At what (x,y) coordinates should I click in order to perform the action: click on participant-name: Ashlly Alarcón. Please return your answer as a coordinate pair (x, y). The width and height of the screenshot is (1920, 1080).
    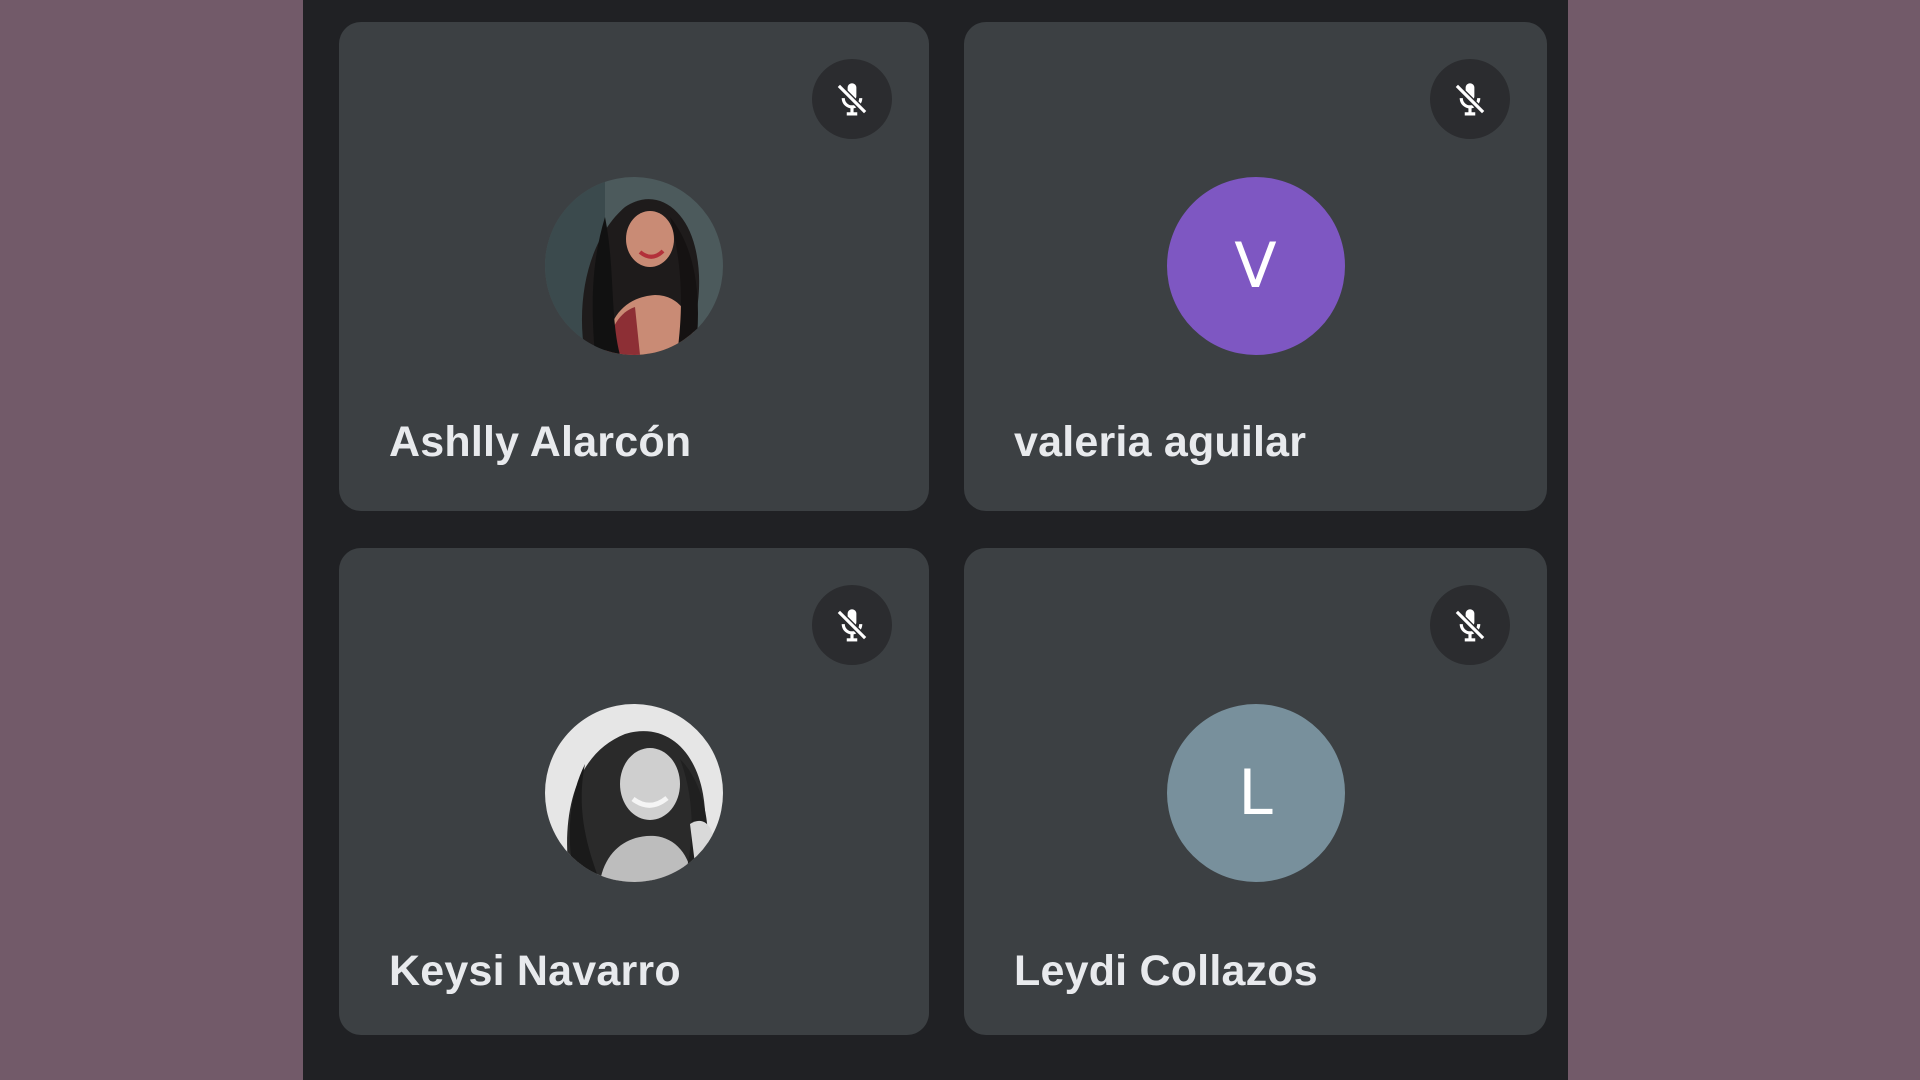
    Looking at the image, I should click on (540, 442).